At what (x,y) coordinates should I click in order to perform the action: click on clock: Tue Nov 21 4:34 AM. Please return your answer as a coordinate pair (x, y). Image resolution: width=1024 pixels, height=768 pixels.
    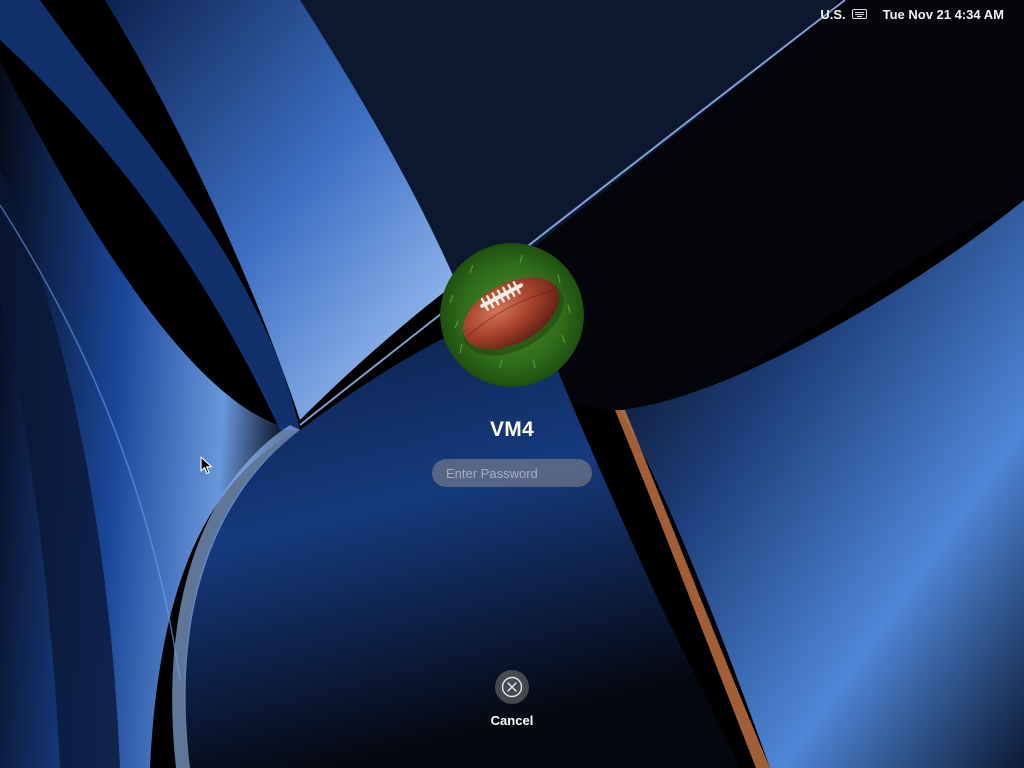
    Looking at the image, I should click on (943, 14).